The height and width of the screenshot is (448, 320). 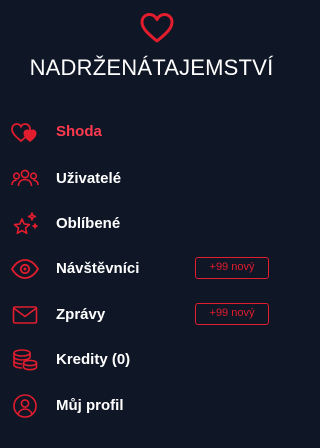 What do you see at coordinates (25, 360) in the screenshot?
I see `coins-icon` at bounding box center [25, 360].